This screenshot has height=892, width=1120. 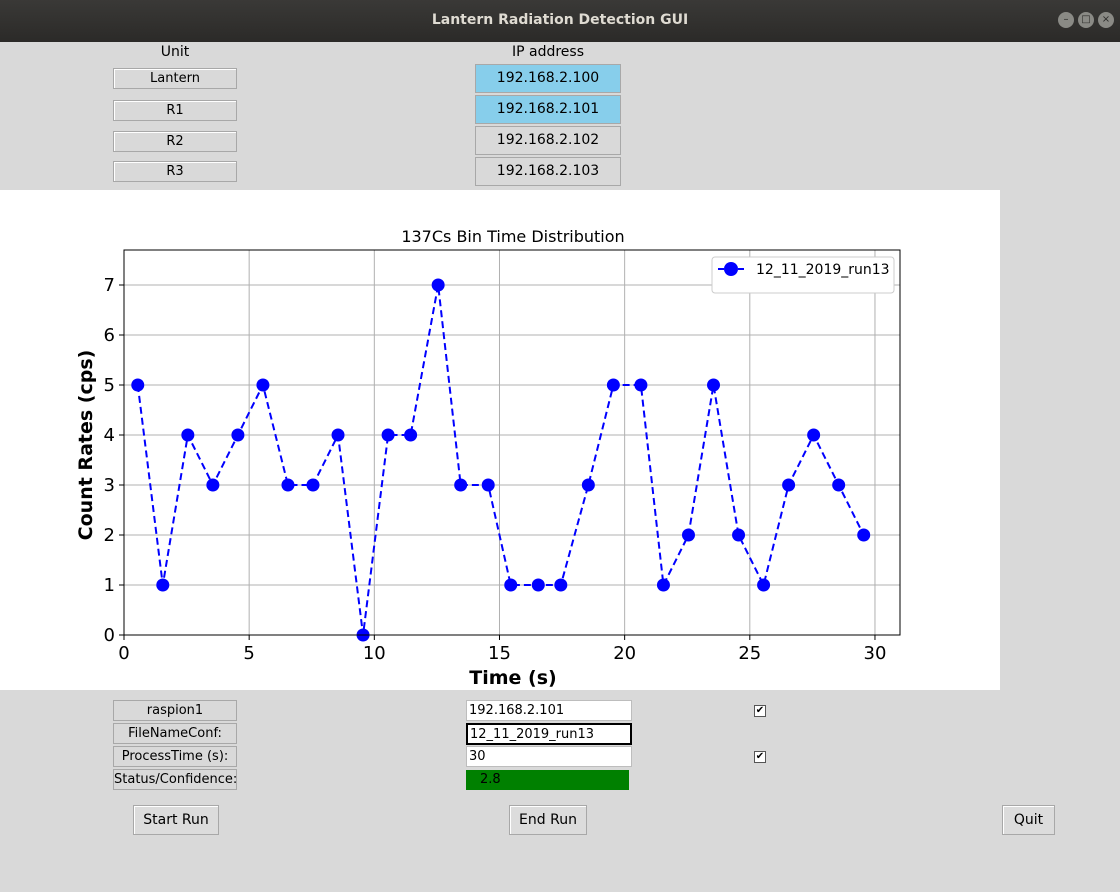 I want to click on device-ip-field: 192.168.2.101, so click(x=549, y=710).